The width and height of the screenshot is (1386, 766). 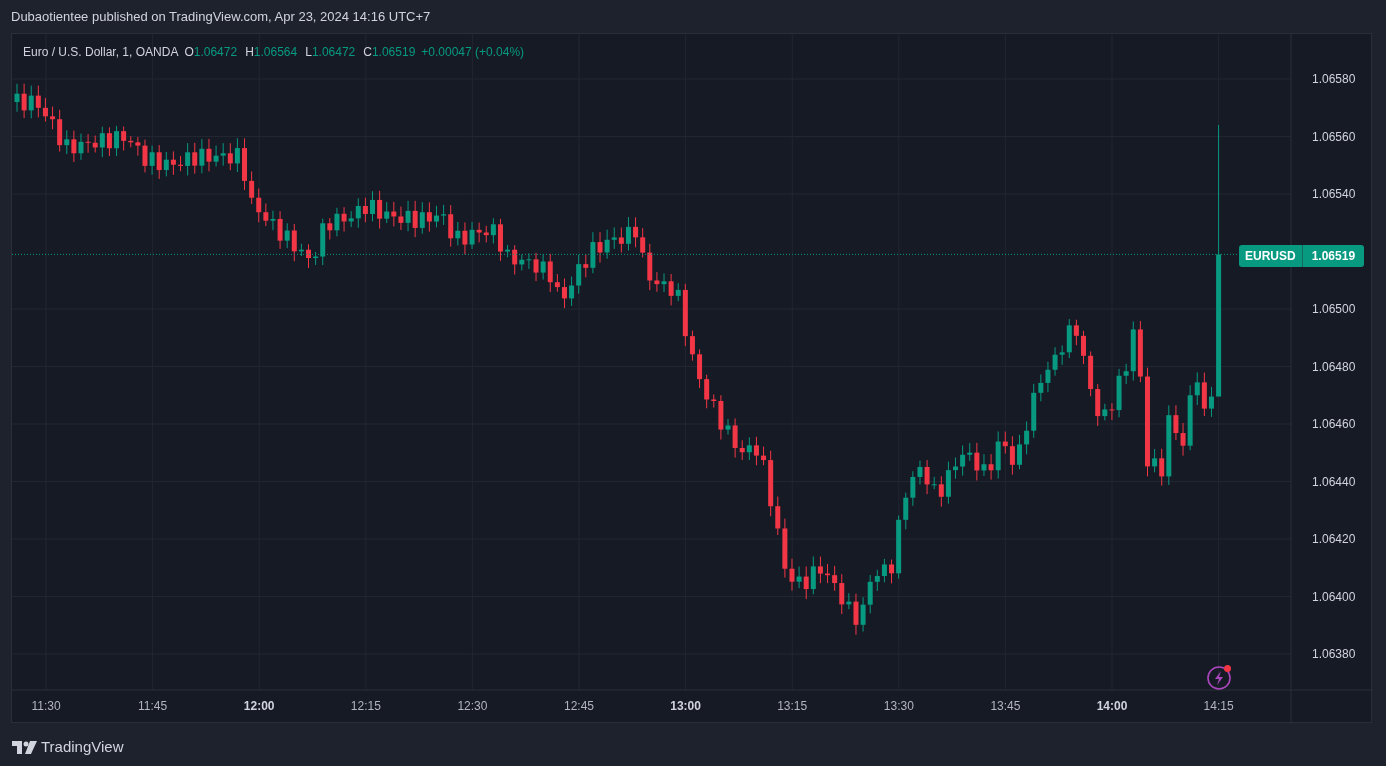 What do you see at coordinates (189, 52) in the screenshot?
I see `ohlc-label: O` at bounding box center [189, 52].